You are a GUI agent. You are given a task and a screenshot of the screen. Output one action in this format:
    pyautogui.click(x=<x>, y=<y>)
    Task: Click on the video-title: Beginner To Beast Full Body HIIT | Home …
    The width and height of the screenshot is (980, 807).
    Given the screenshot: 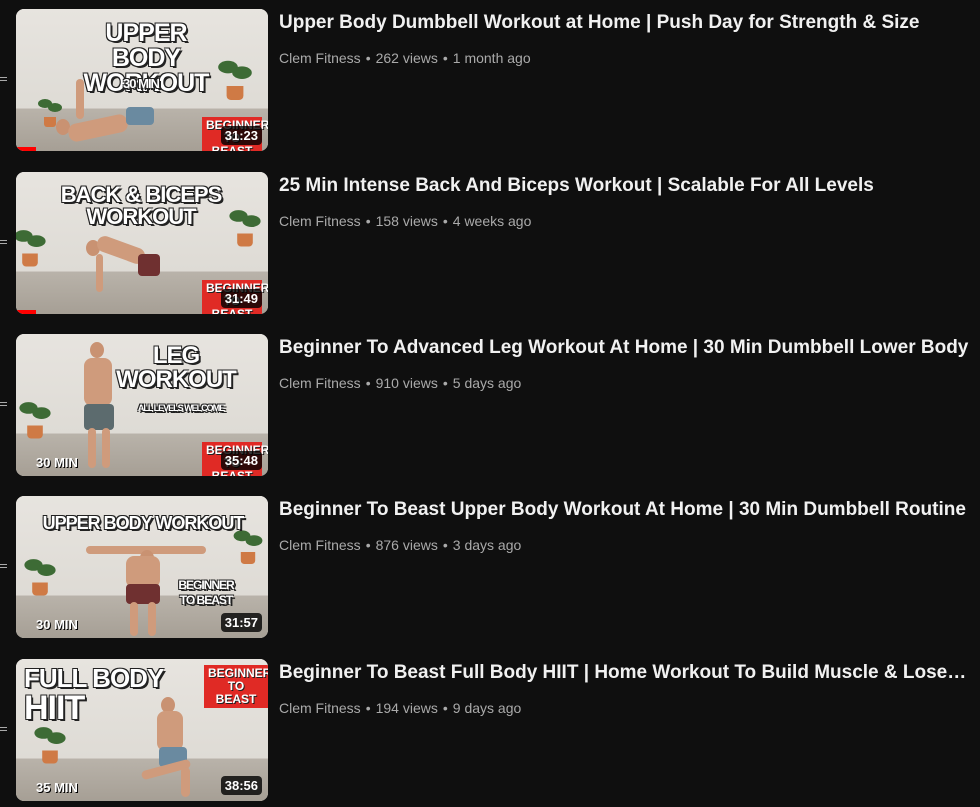 What is the action you would take?
    pyautogui.click(x=624, y=673)
    